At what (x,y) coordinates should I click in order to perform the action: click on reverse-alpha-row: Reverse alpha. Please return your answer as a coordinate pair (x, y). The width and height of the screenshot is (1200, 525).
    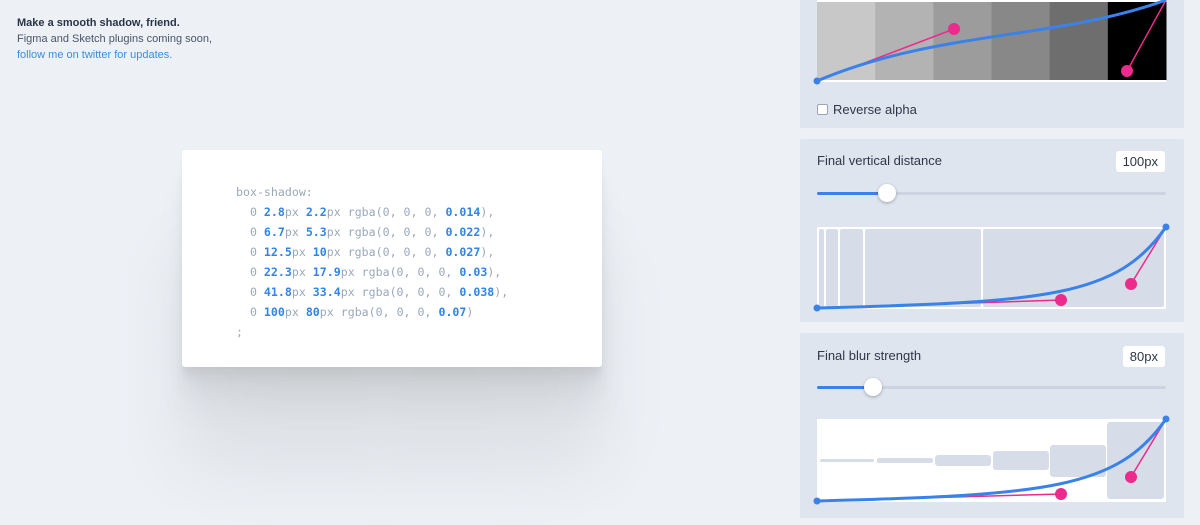
    Looking at the image, I should click on (867, 109).